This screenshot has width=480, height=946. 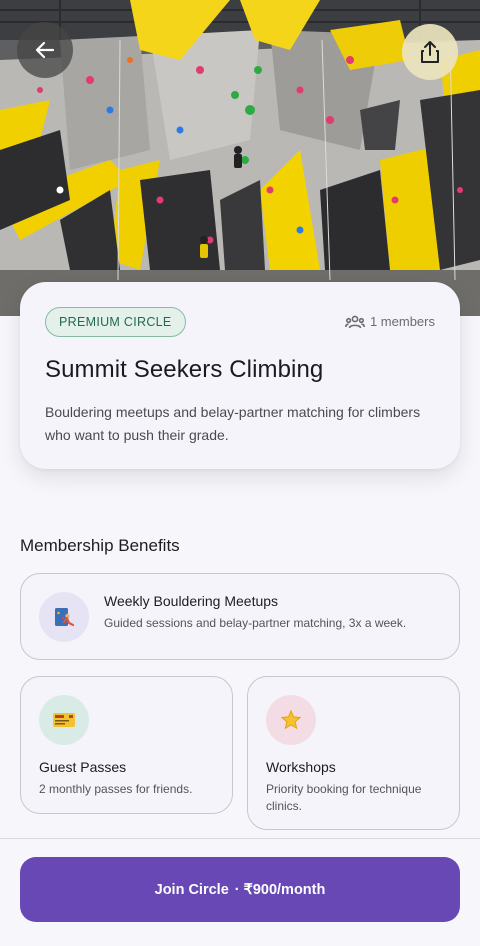 What do you see at coordinates (284, 889) in the screenshot?
I see `join-price: ₹900/month` at bounding box center [284, 889].